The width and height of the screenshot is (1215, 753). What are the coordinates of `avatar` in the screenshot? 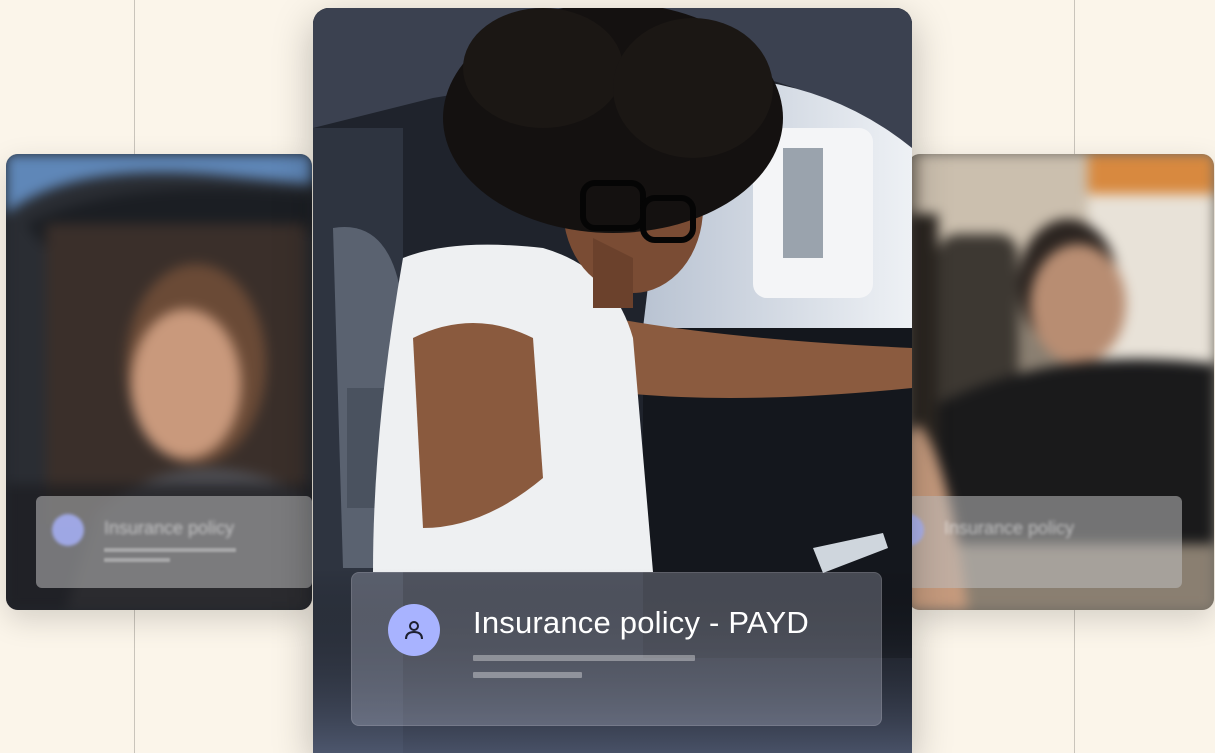 It's located at (414, 630).